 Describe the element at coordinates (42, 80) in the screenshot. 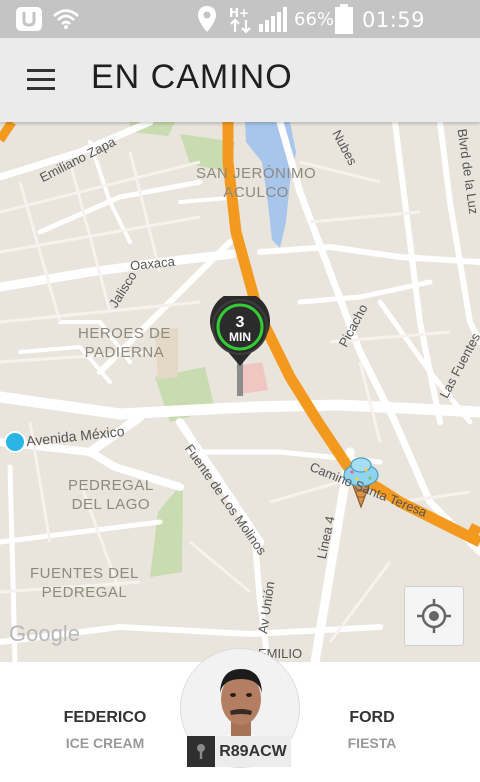

I see `menu-button` at that location.